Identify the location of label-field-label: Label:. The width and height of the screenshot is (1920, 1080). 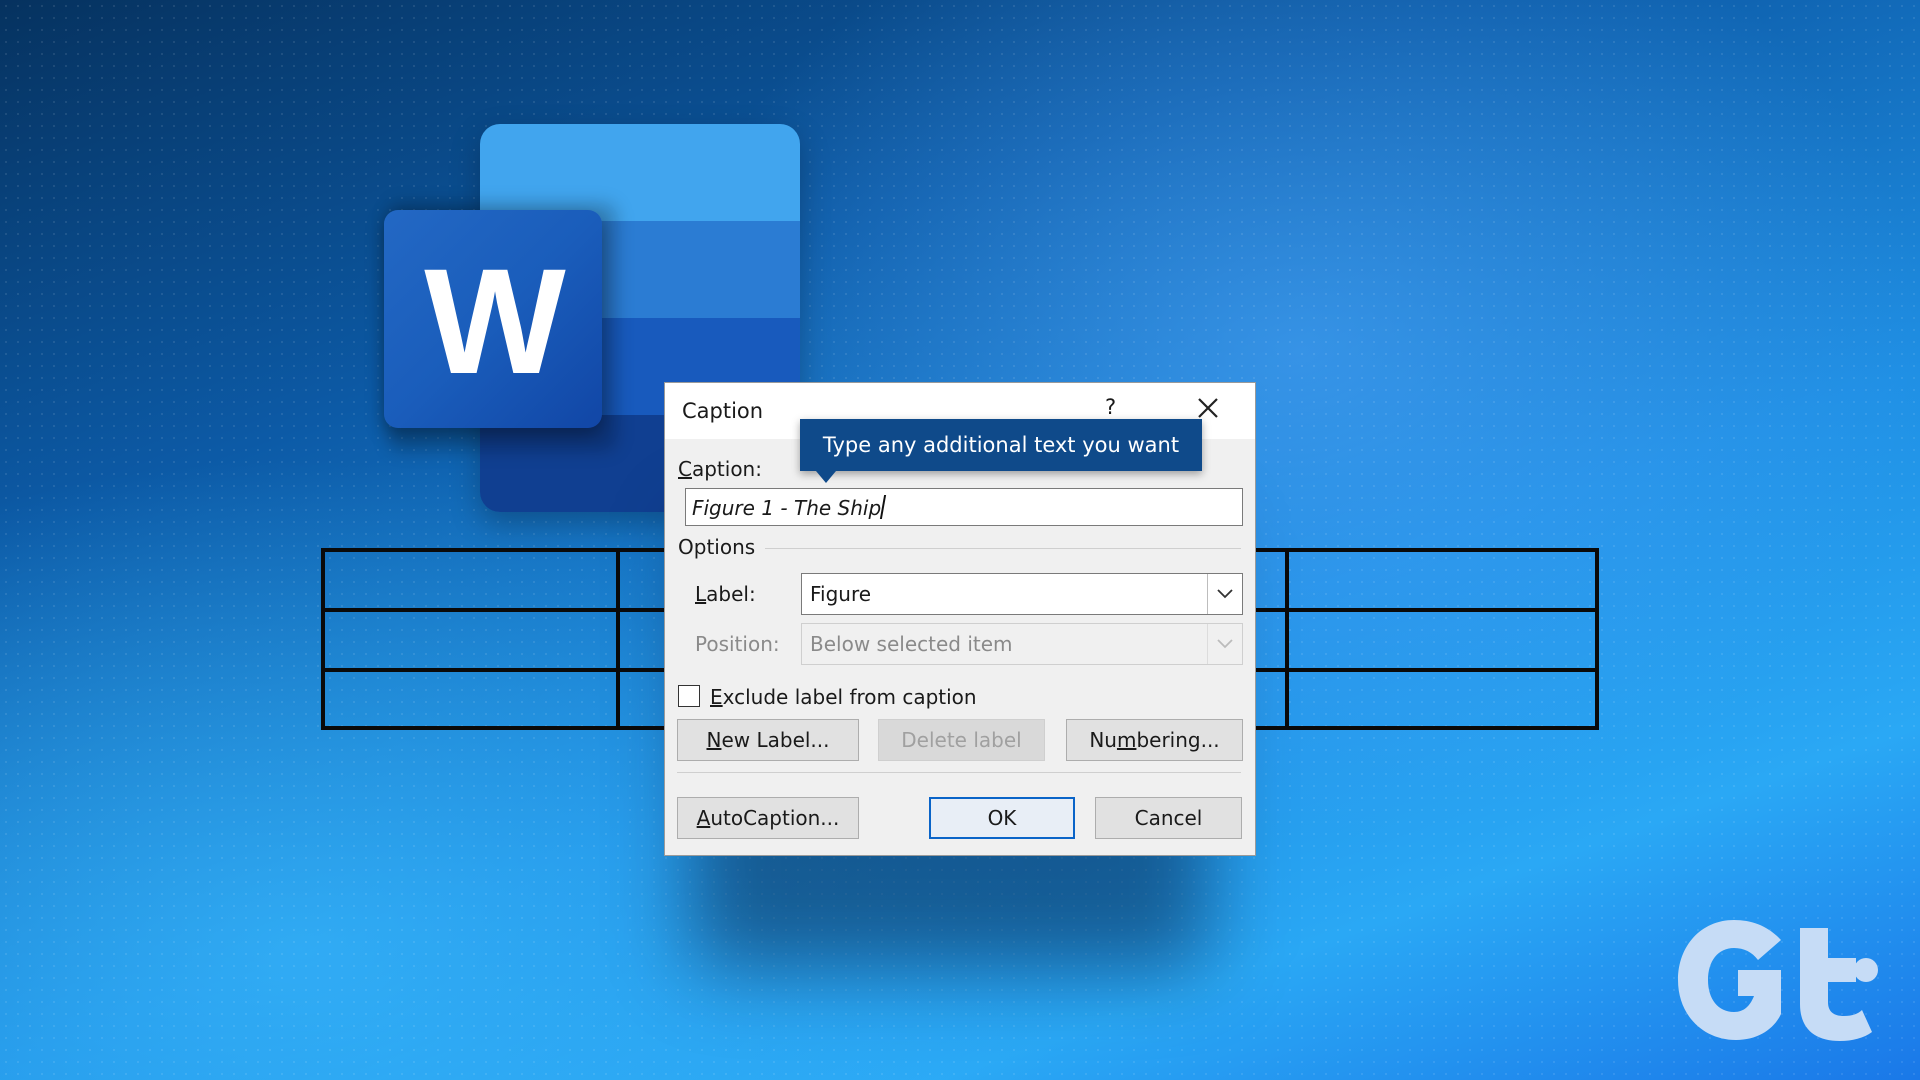
(725, 594).